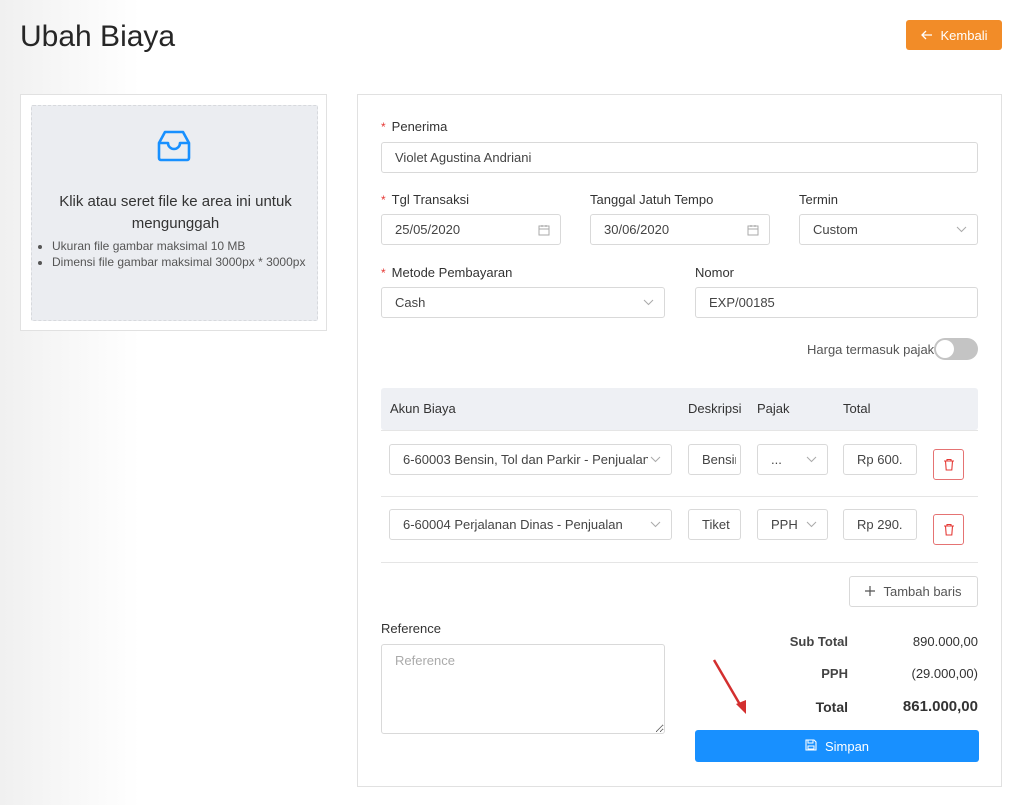  What do you see at coordinates (471, 229) in the screenshot?
I see `tgl-transaksi-input: 25/05/2020` at bounding box center [471, 229].